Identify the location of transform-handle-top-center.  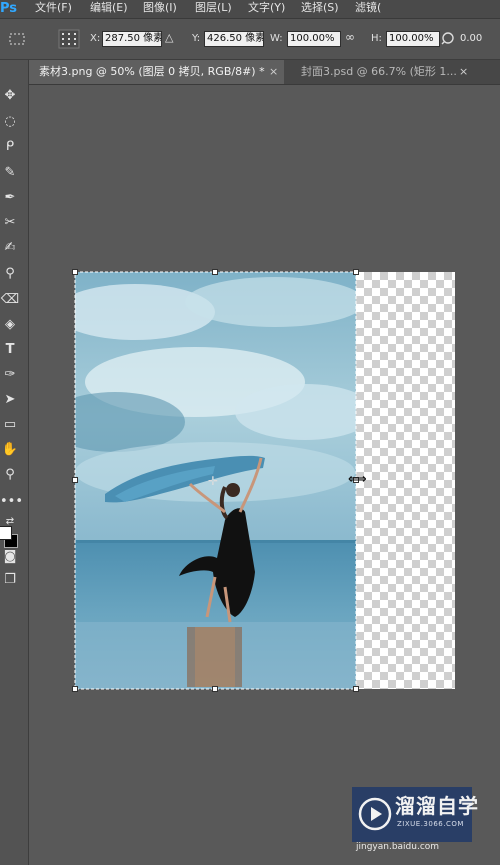
(215, 272).